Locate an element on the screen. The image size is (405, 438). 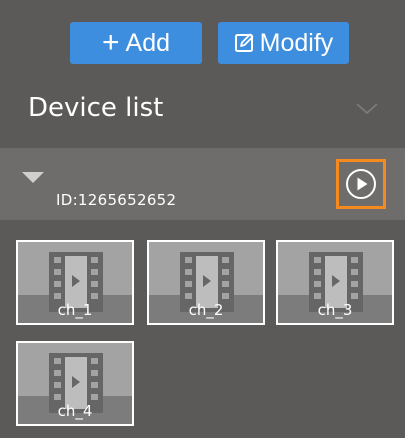
add-button-label: Add is located at coordinates (147, 42).